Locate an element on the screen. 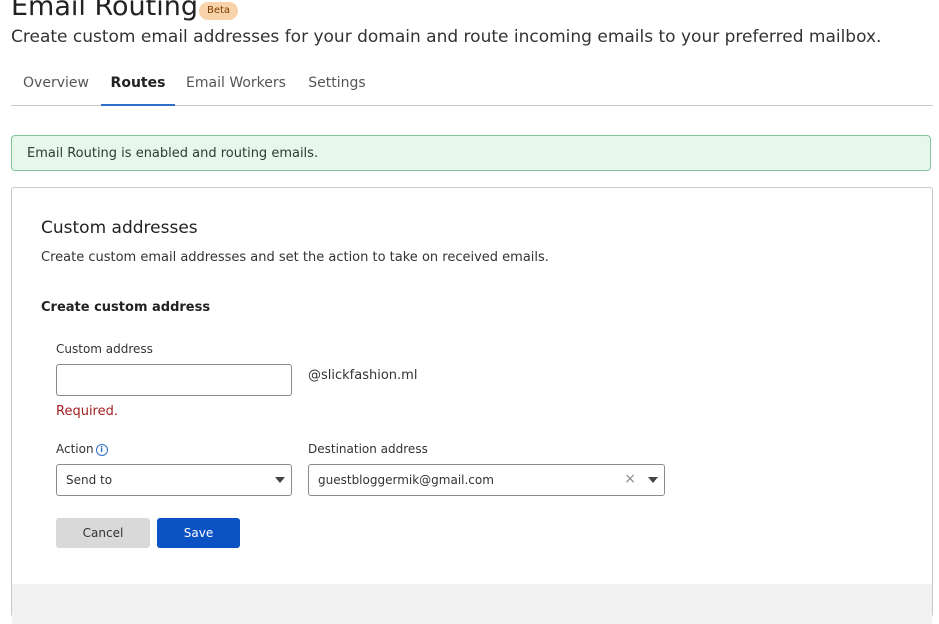 This screenshot has width=939, height=624. table-header is located at coordinates (472, 604).